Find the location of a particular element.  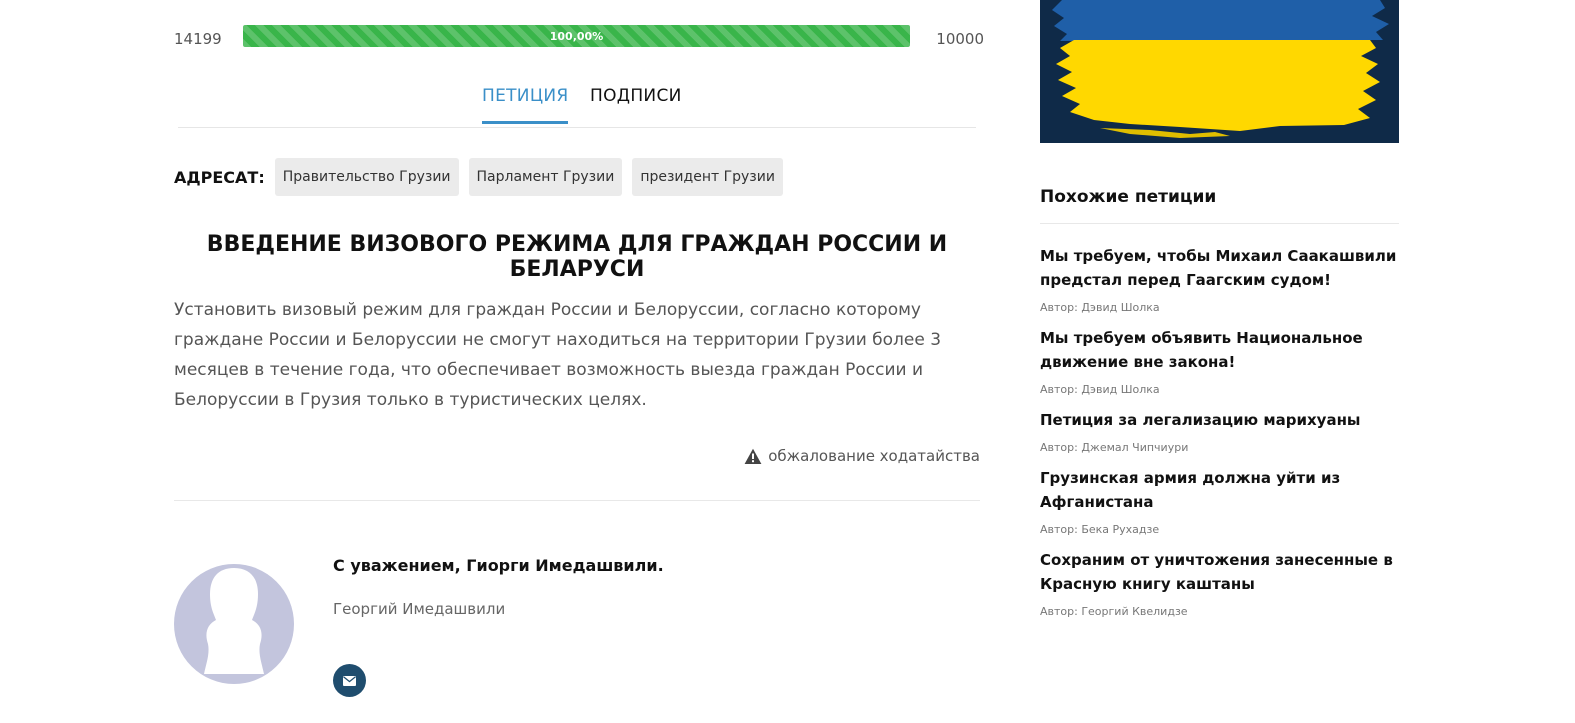

similar-petition-author: Автор: Бека Рухадзе is located at coordinates (1100, 529).